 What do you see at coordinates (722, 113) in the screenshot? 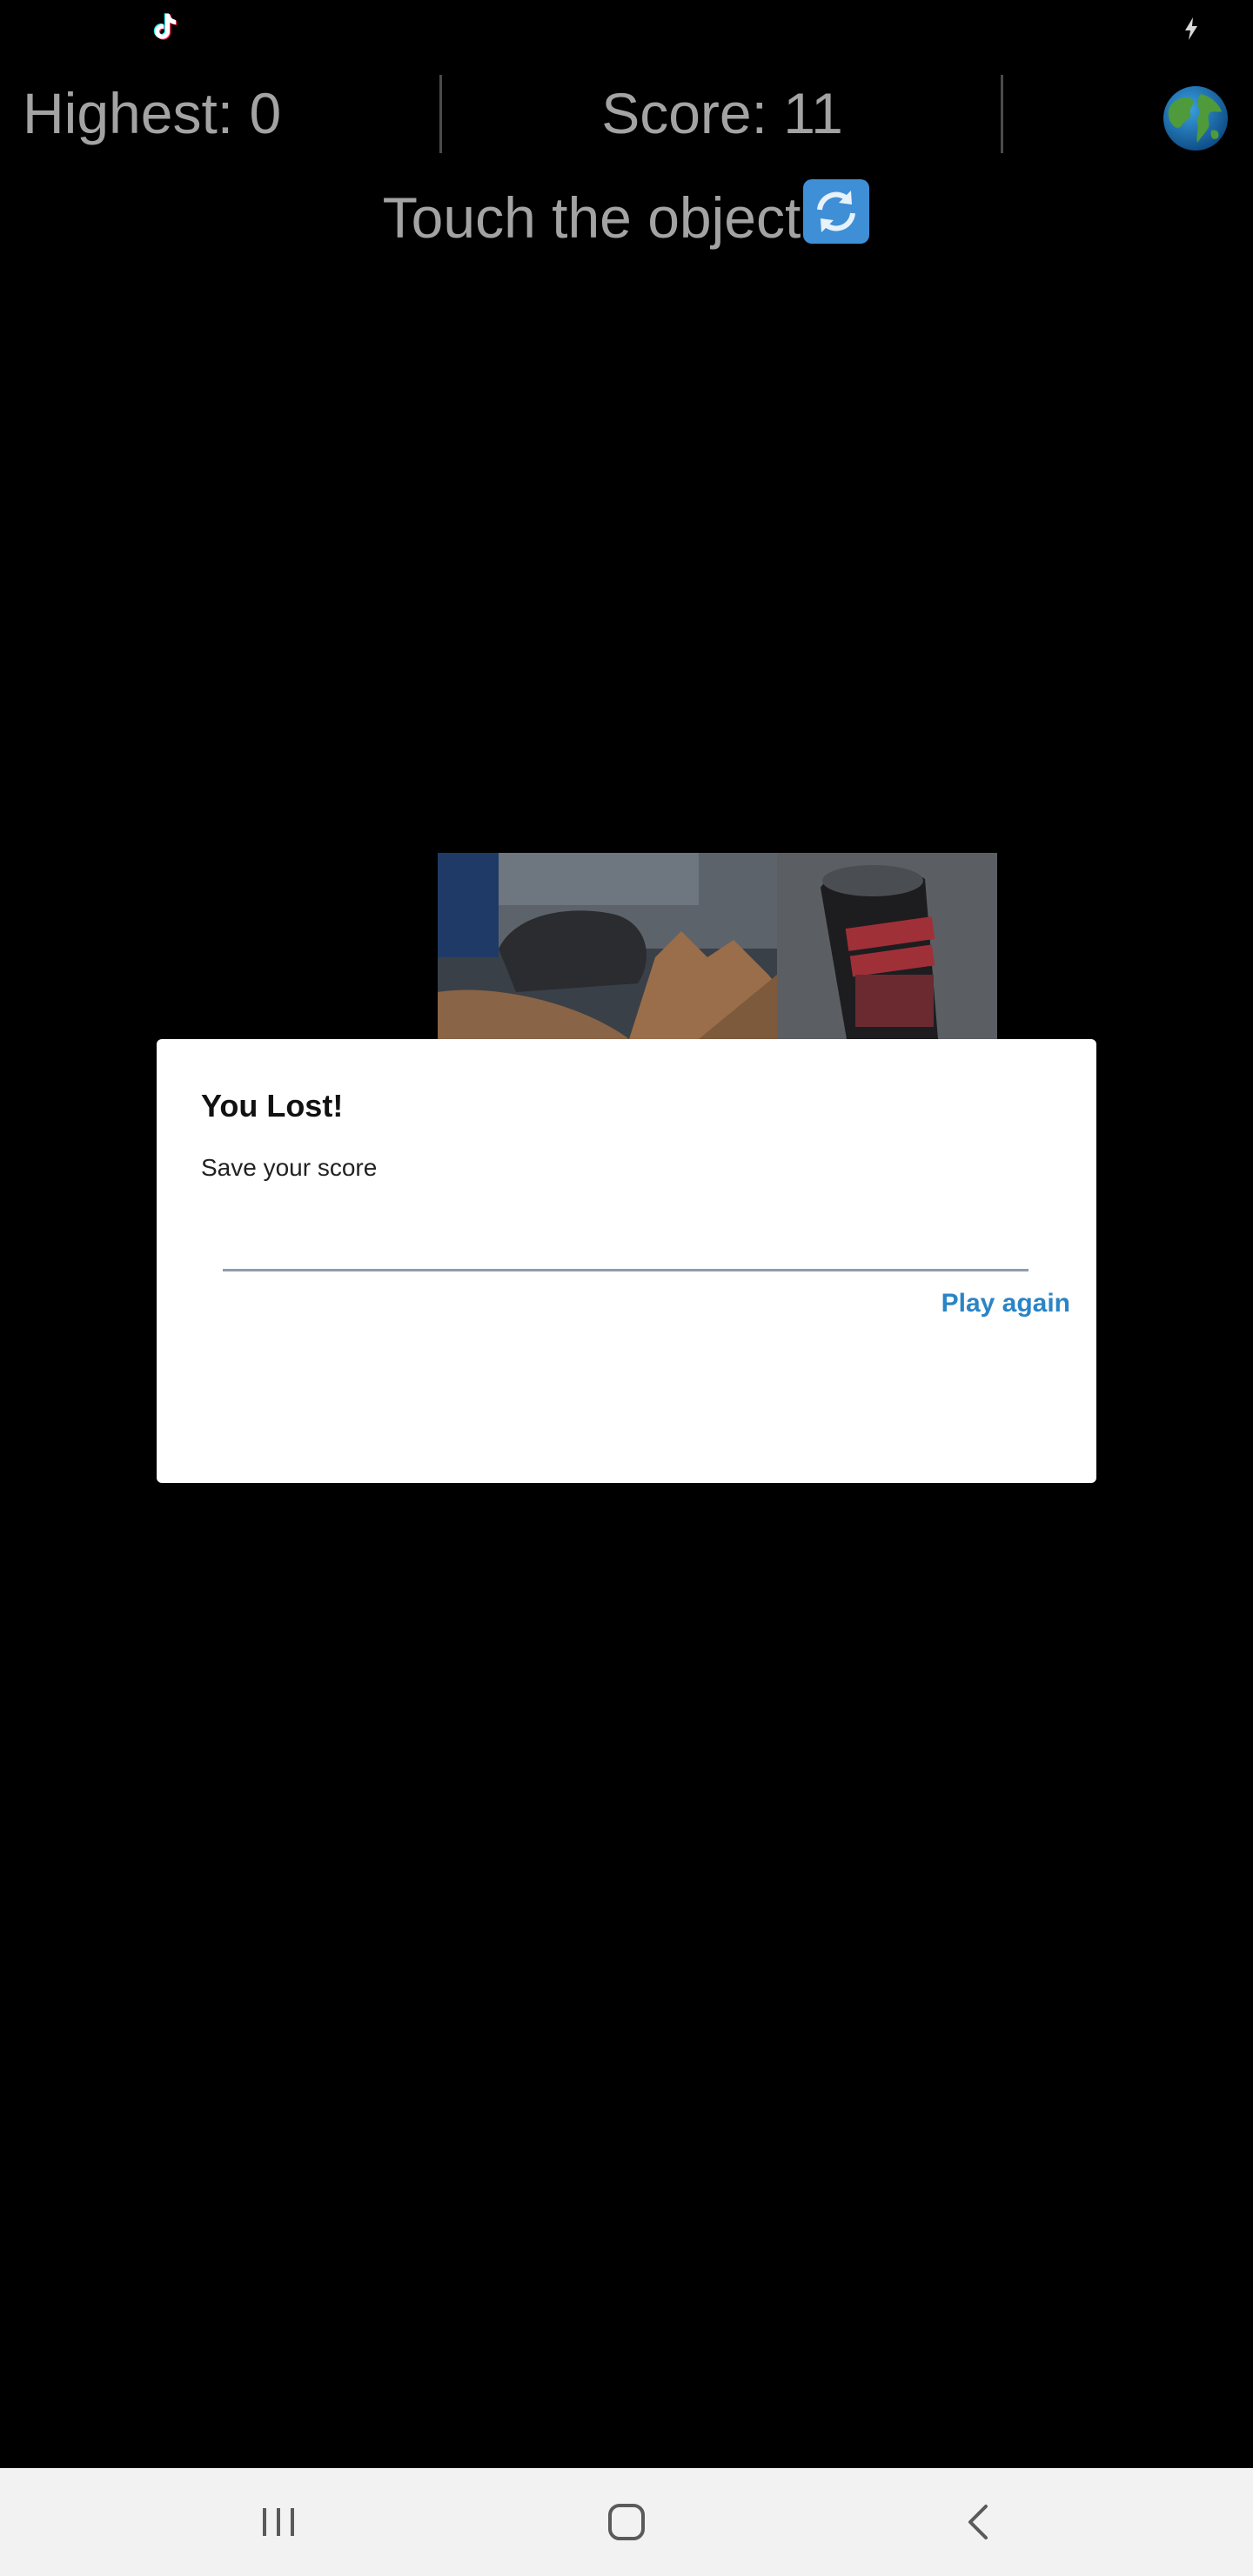
I see `current-score-label: Score: 11` at bounding box center [722, 113].